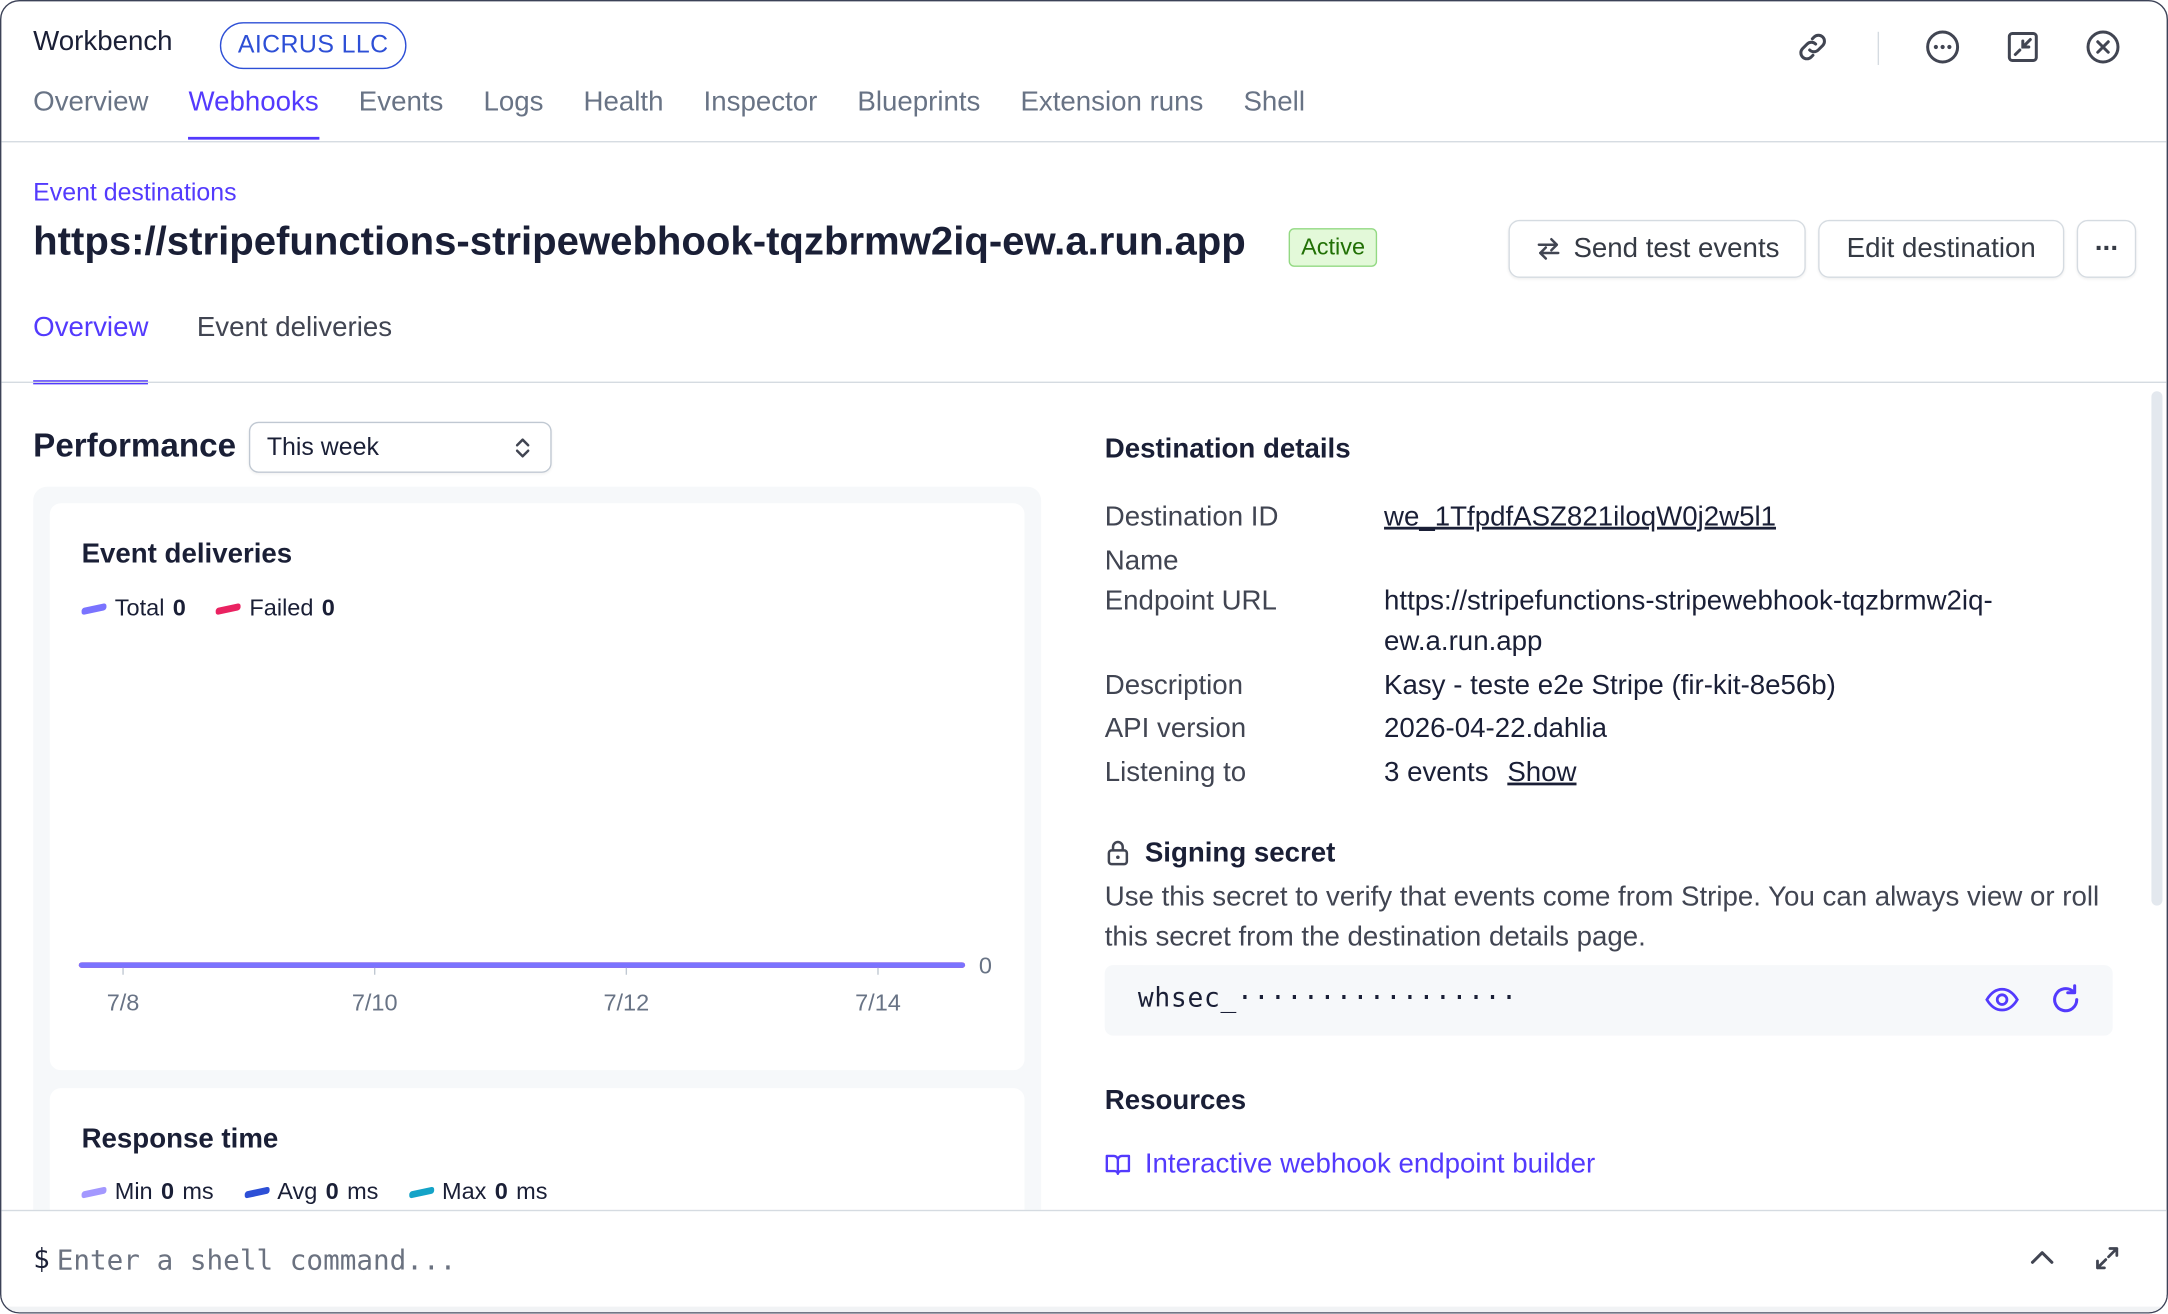 The image size is (2168, 1314). Describe the element at coordinates (1240, 853) in the screenshot. I see `signing-secret-heading: Signing secret` at that location.